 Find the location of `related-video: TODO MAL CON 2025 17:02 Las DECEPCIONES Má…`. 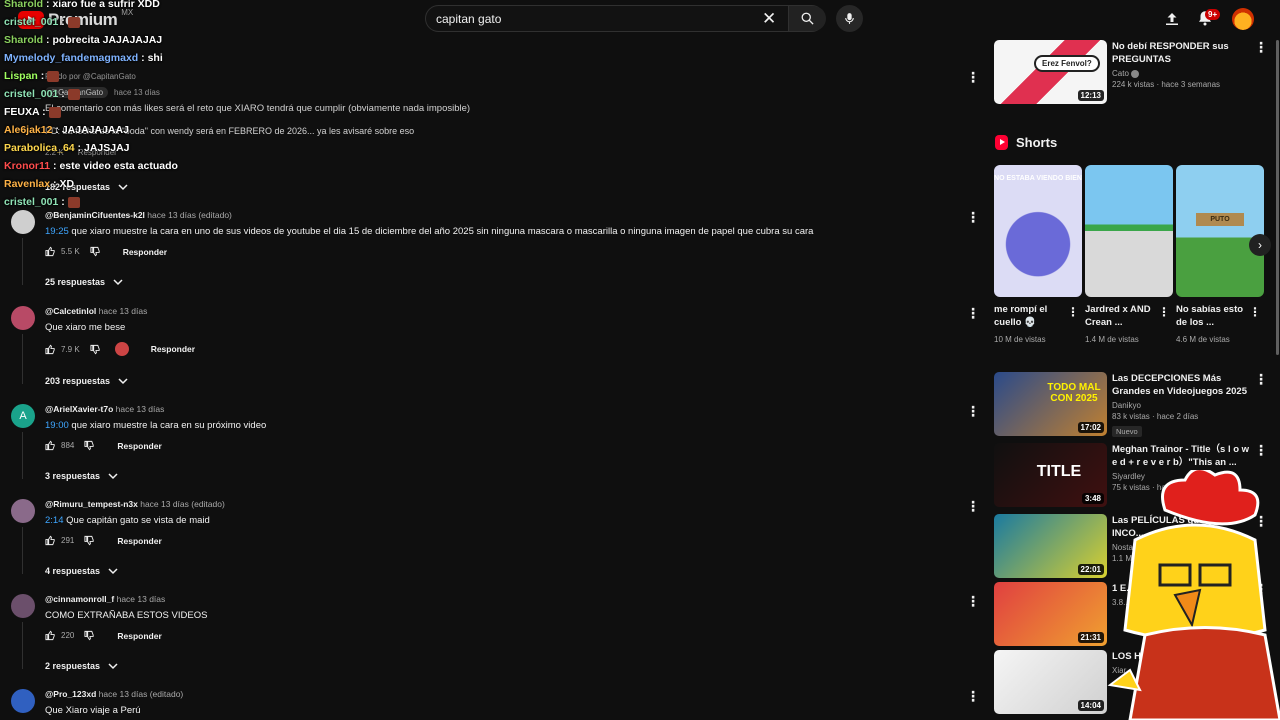

related-video: TODO MAL CON 2025 17:02 Las DECEPCIONES Má… is located at coordinates (1134, 404).